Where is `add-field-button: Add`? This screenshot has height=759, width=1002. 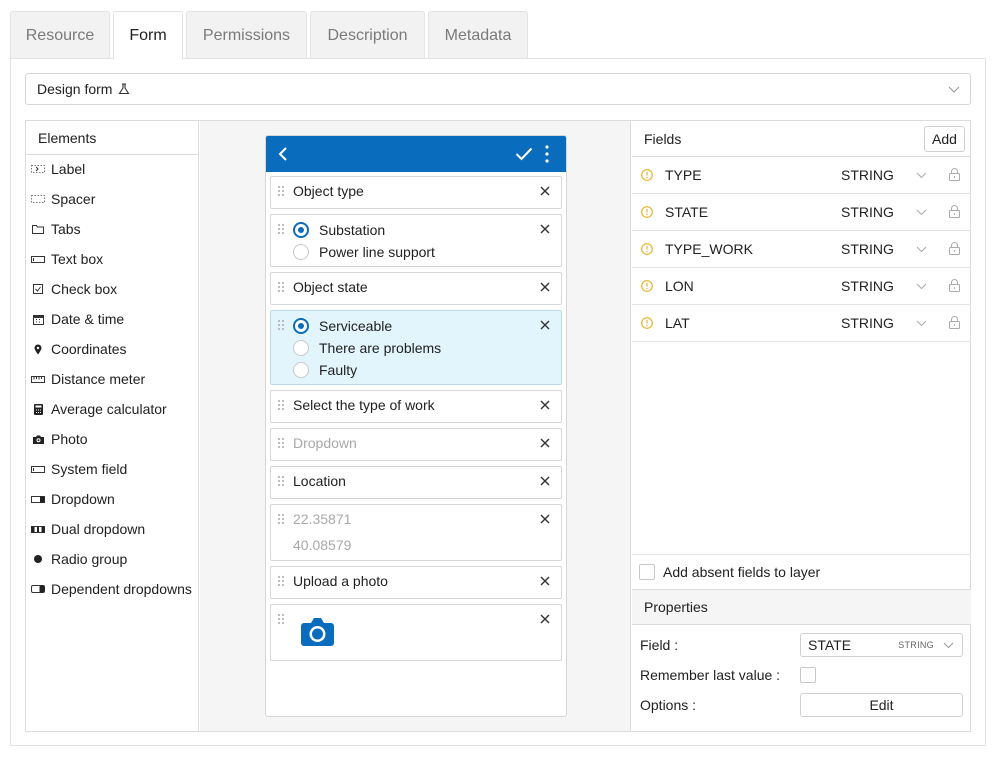 add-field-button: Add is located at coordinates (944, 139).